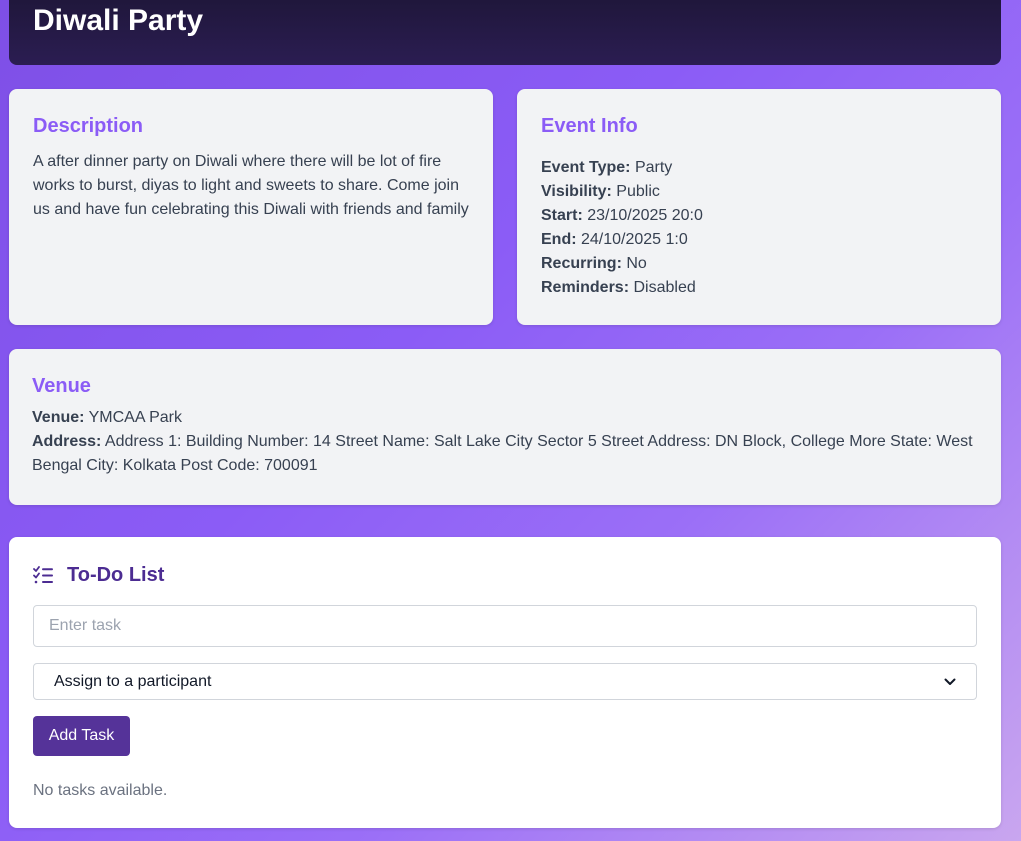 Image resolution: width=1021 pixels, height=841 pixels. I want to click on event-info-visibility: Visibility: Public, so click(759, 192).